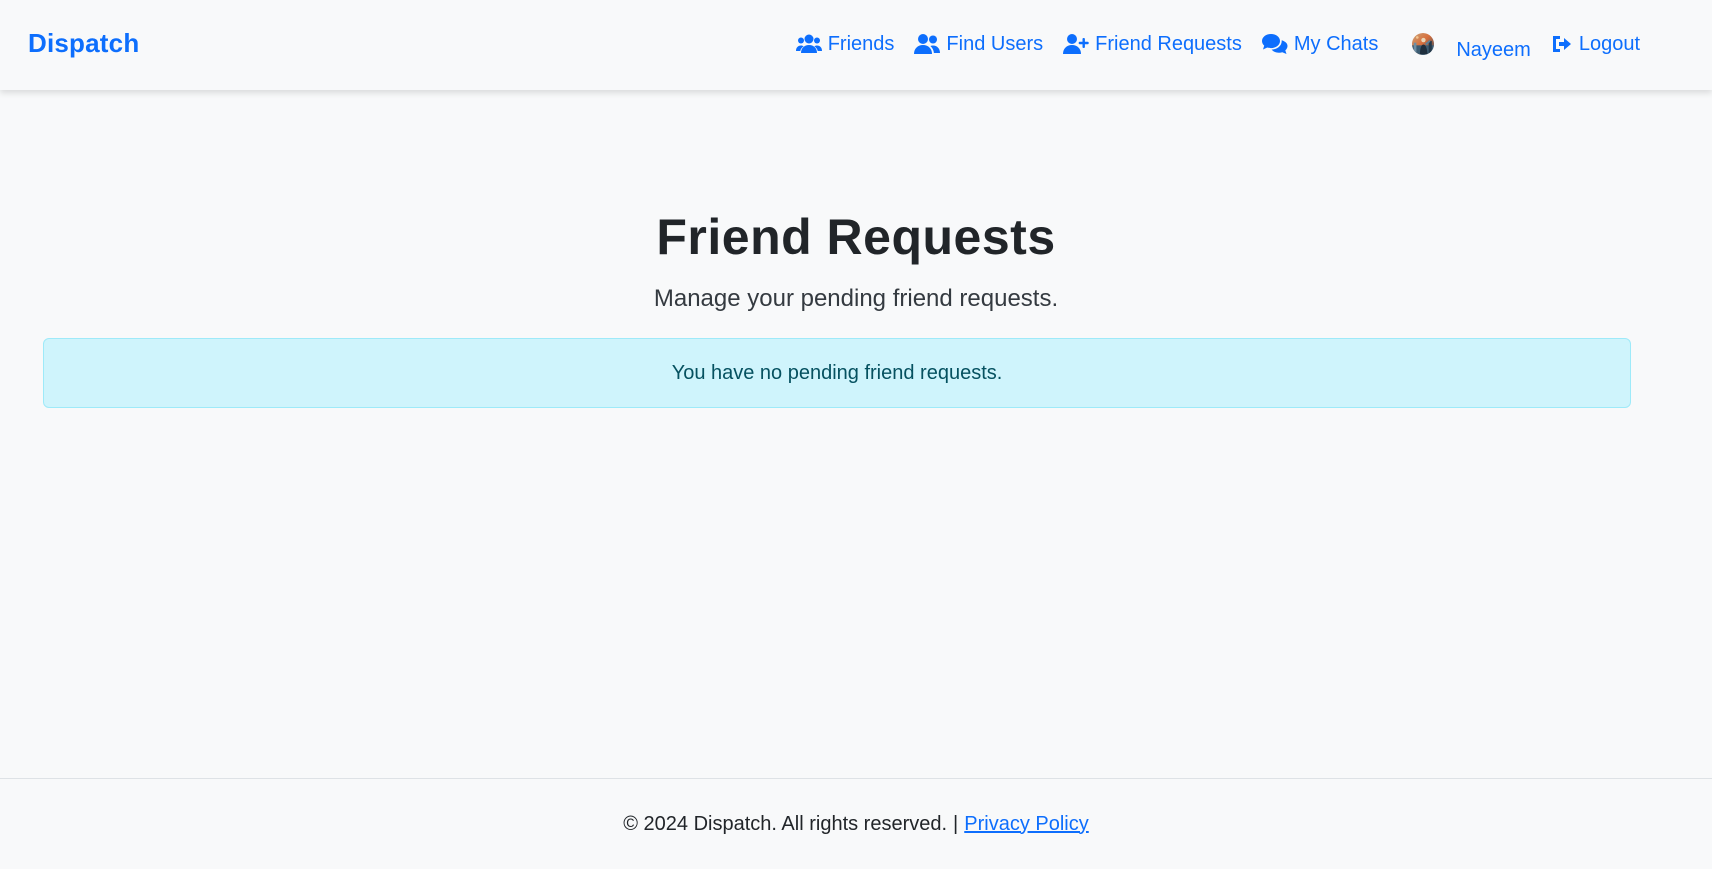 This screenshot has width=1712, height=869. What do you see at coordinates (927, 44) in the screenshot?
I see `users-icon` at bounding box center [927, 44].